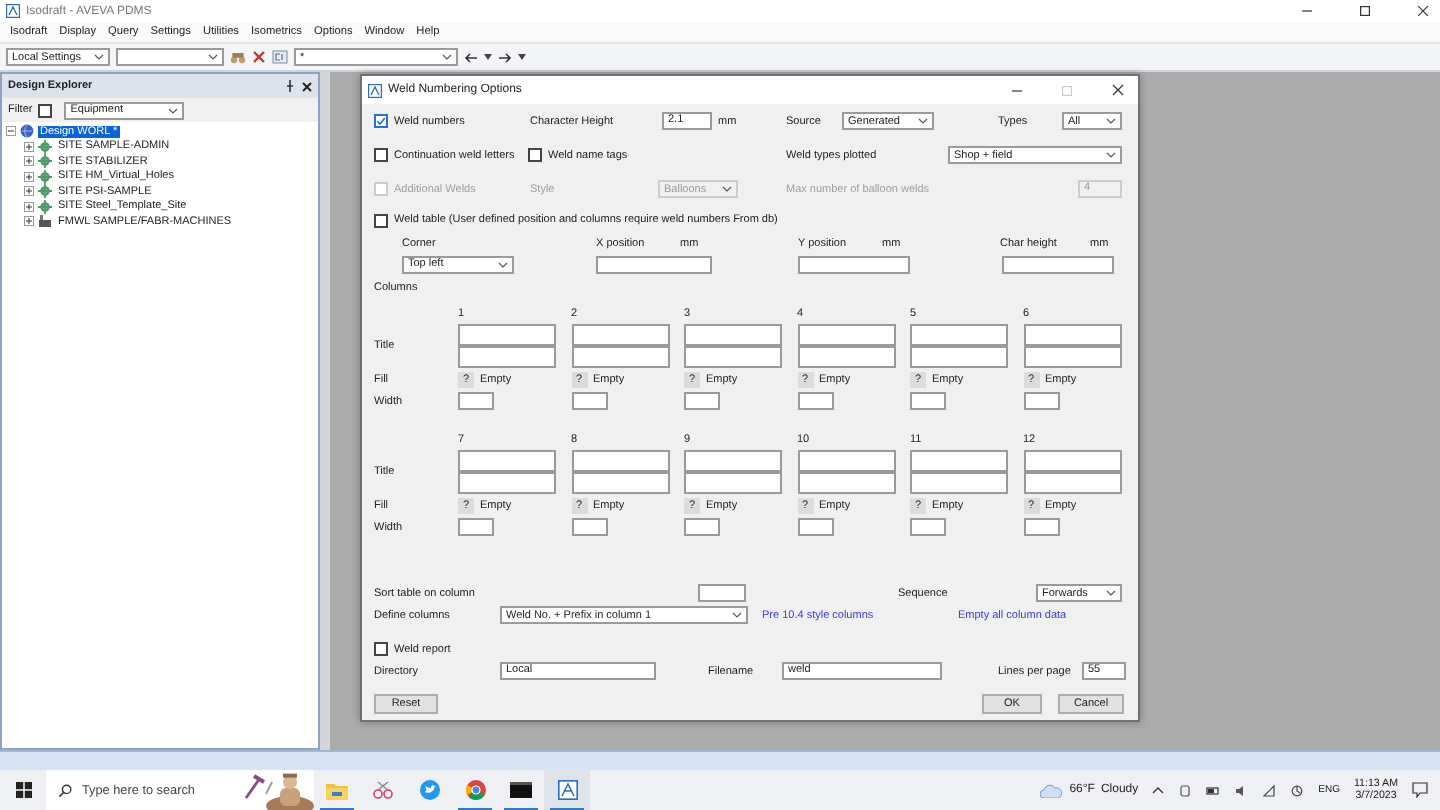 This screenshot has width=1440, height=810. I want to click on sort-column-field, so click(722, 593).